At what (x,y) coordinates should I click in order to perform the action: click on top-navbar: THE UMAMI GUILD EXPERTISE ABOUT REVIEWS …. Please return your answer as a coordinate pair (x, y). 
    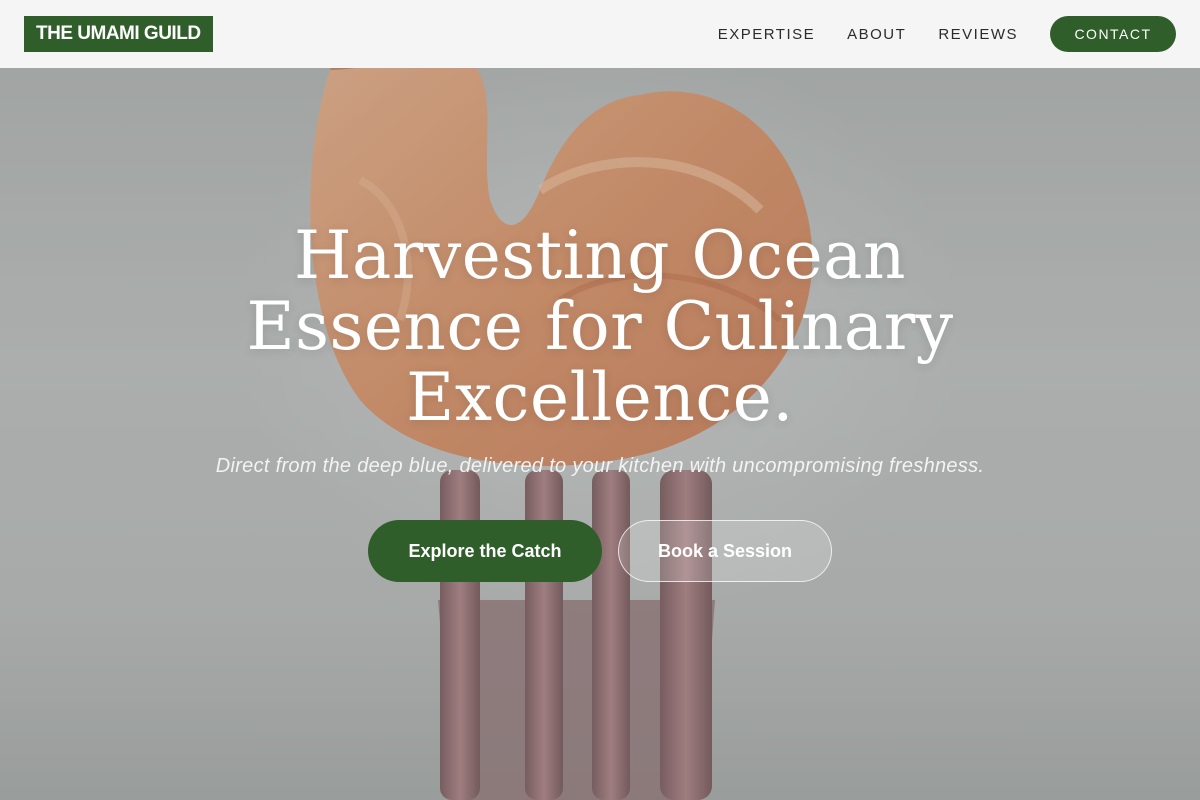
    Looking at the image, I should click on (600, 34).